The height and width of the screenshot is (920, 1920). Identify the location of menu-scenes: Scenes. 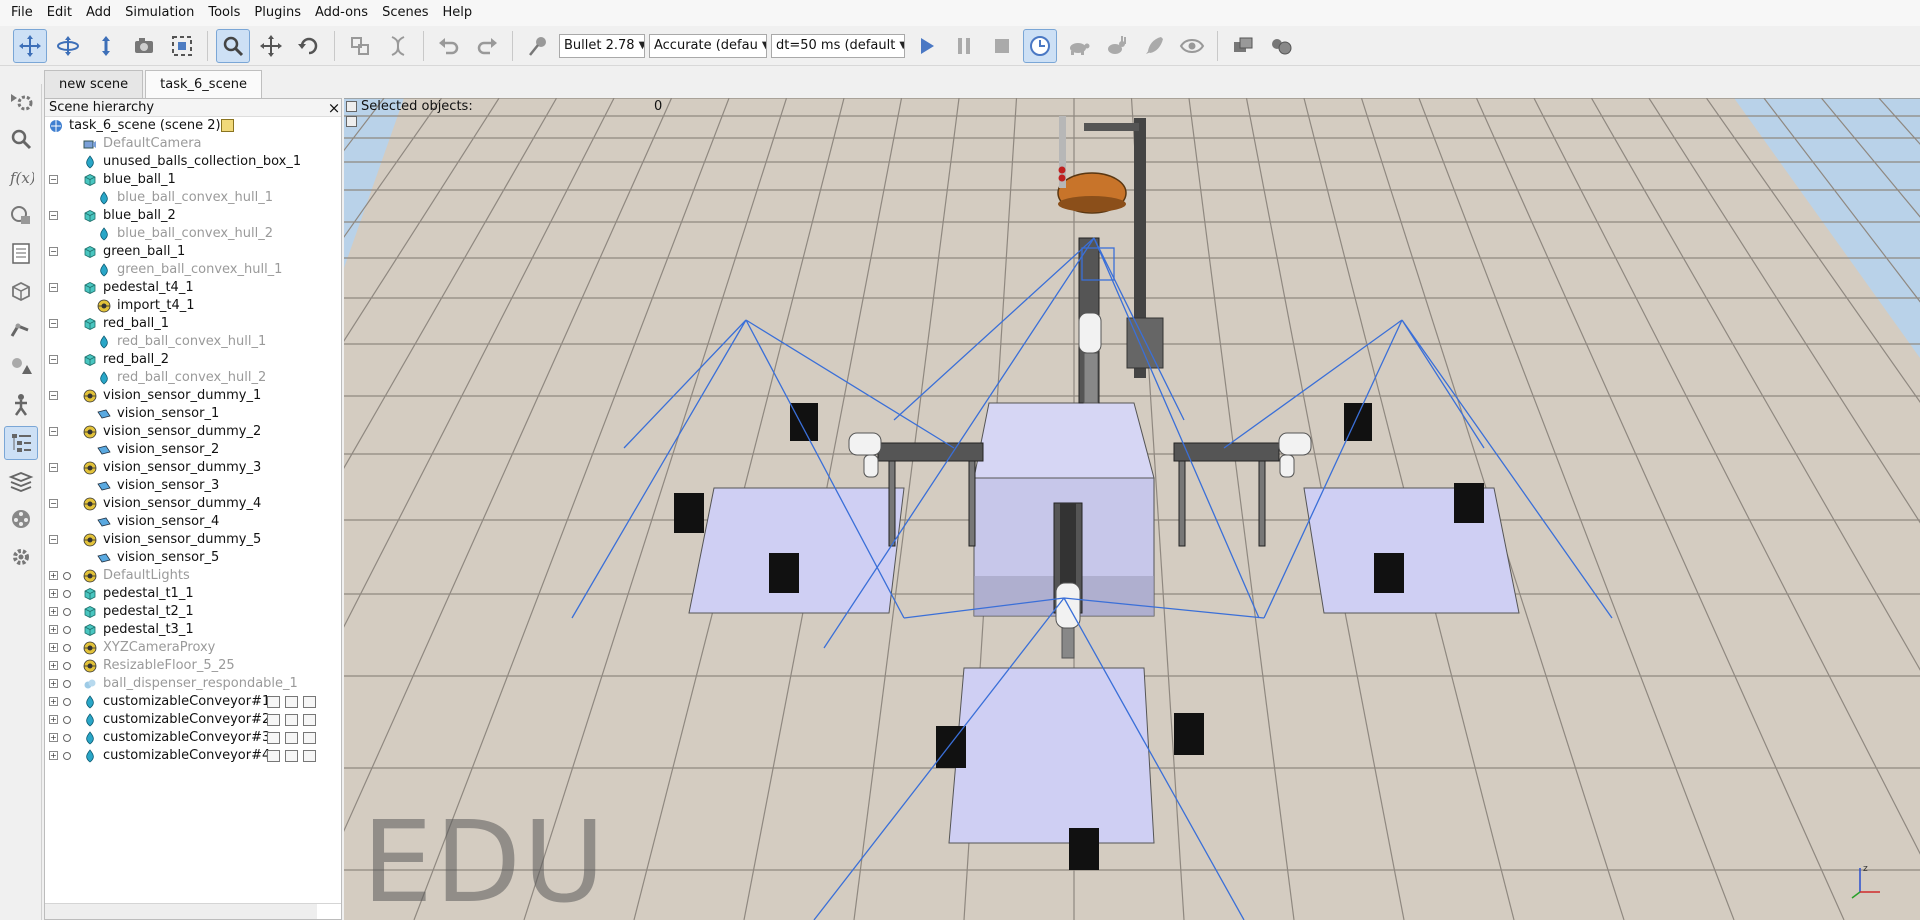
(405, 13).